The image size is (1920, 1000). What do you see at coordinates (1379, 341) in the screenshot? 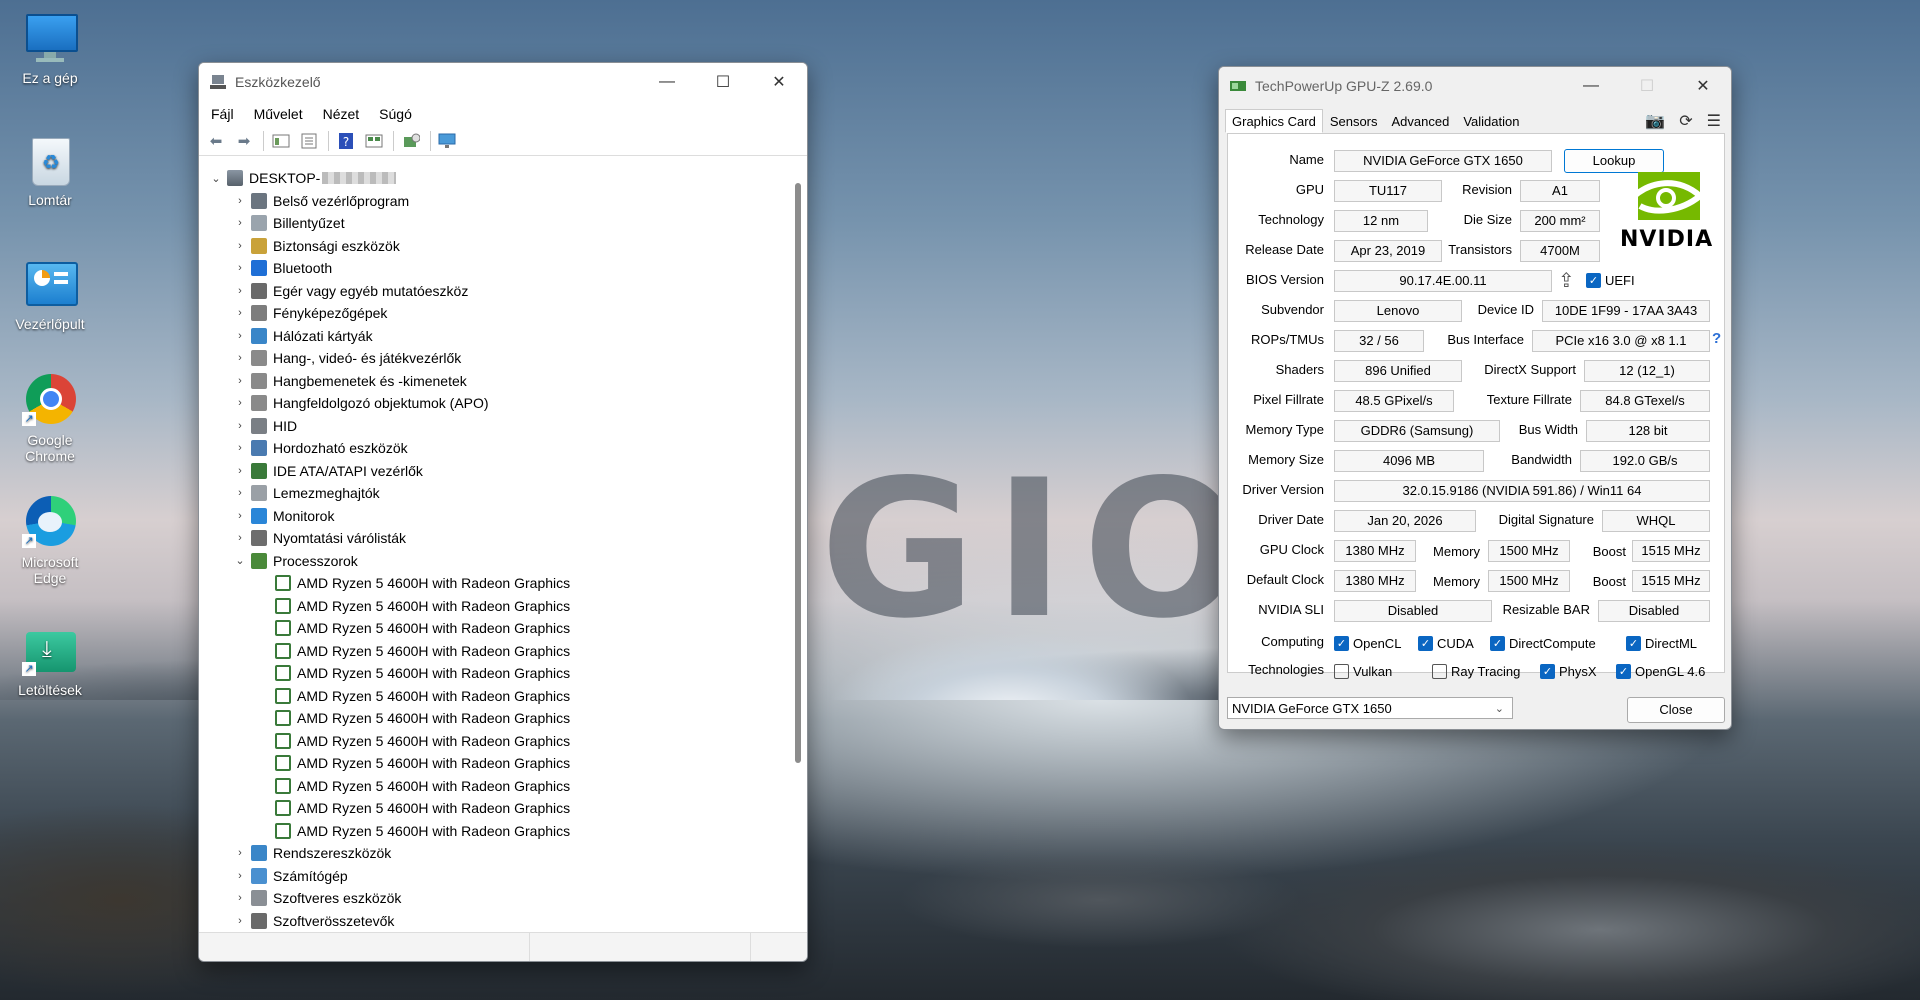
I see `field-rops-tmus: 32 / 56` at bounding box center [1379, 341].